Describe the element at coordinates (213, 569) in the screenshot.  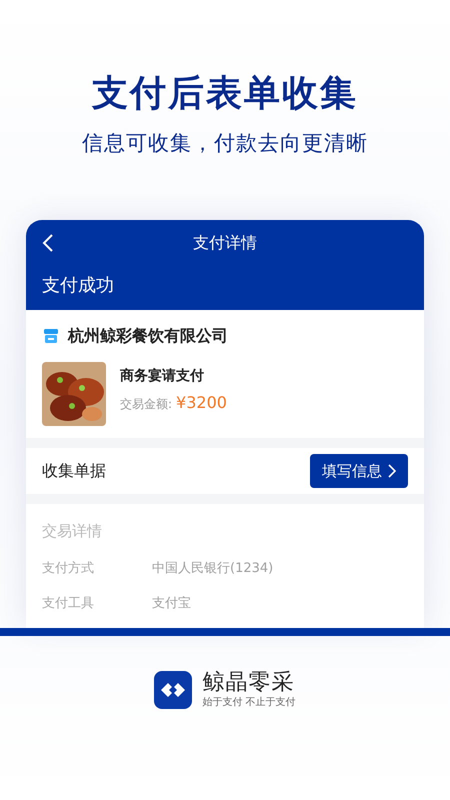
I see `detail-value: 中国人民银行(1234)` at that location.